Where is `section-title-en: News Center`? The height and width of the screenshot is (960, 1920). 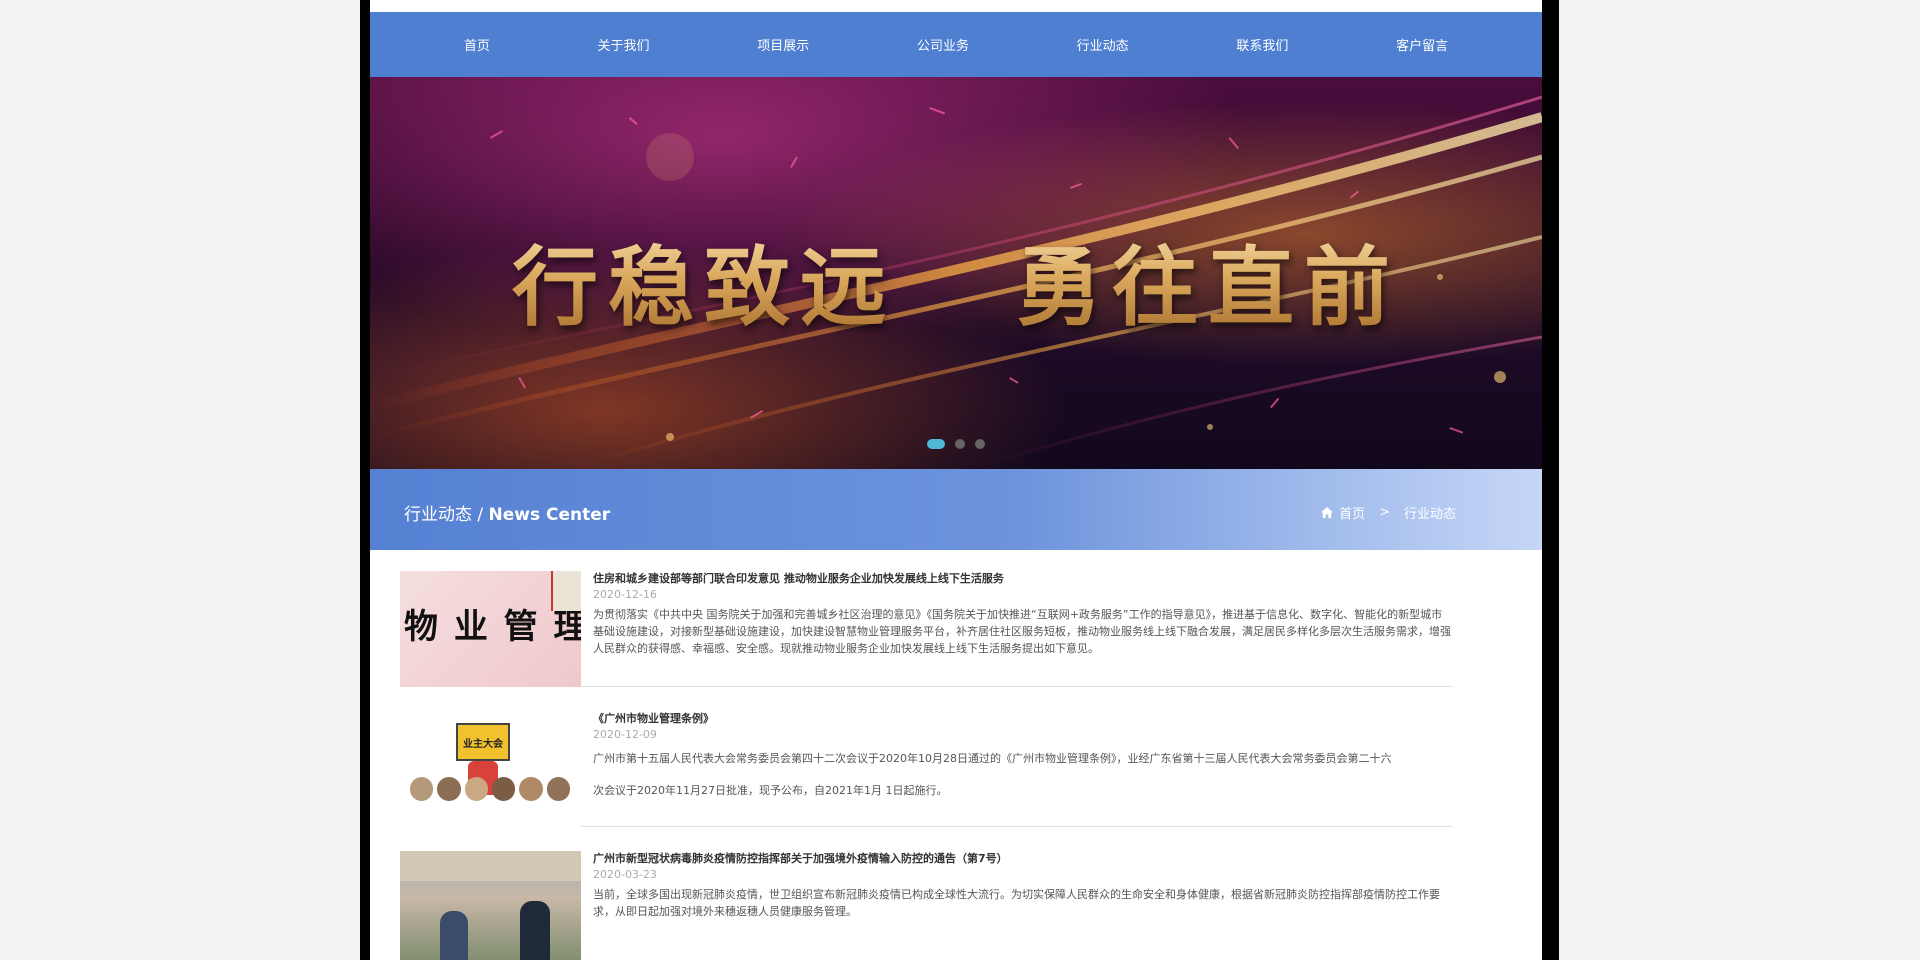 section-title-en: News Center is located at coordinates (549, 515).